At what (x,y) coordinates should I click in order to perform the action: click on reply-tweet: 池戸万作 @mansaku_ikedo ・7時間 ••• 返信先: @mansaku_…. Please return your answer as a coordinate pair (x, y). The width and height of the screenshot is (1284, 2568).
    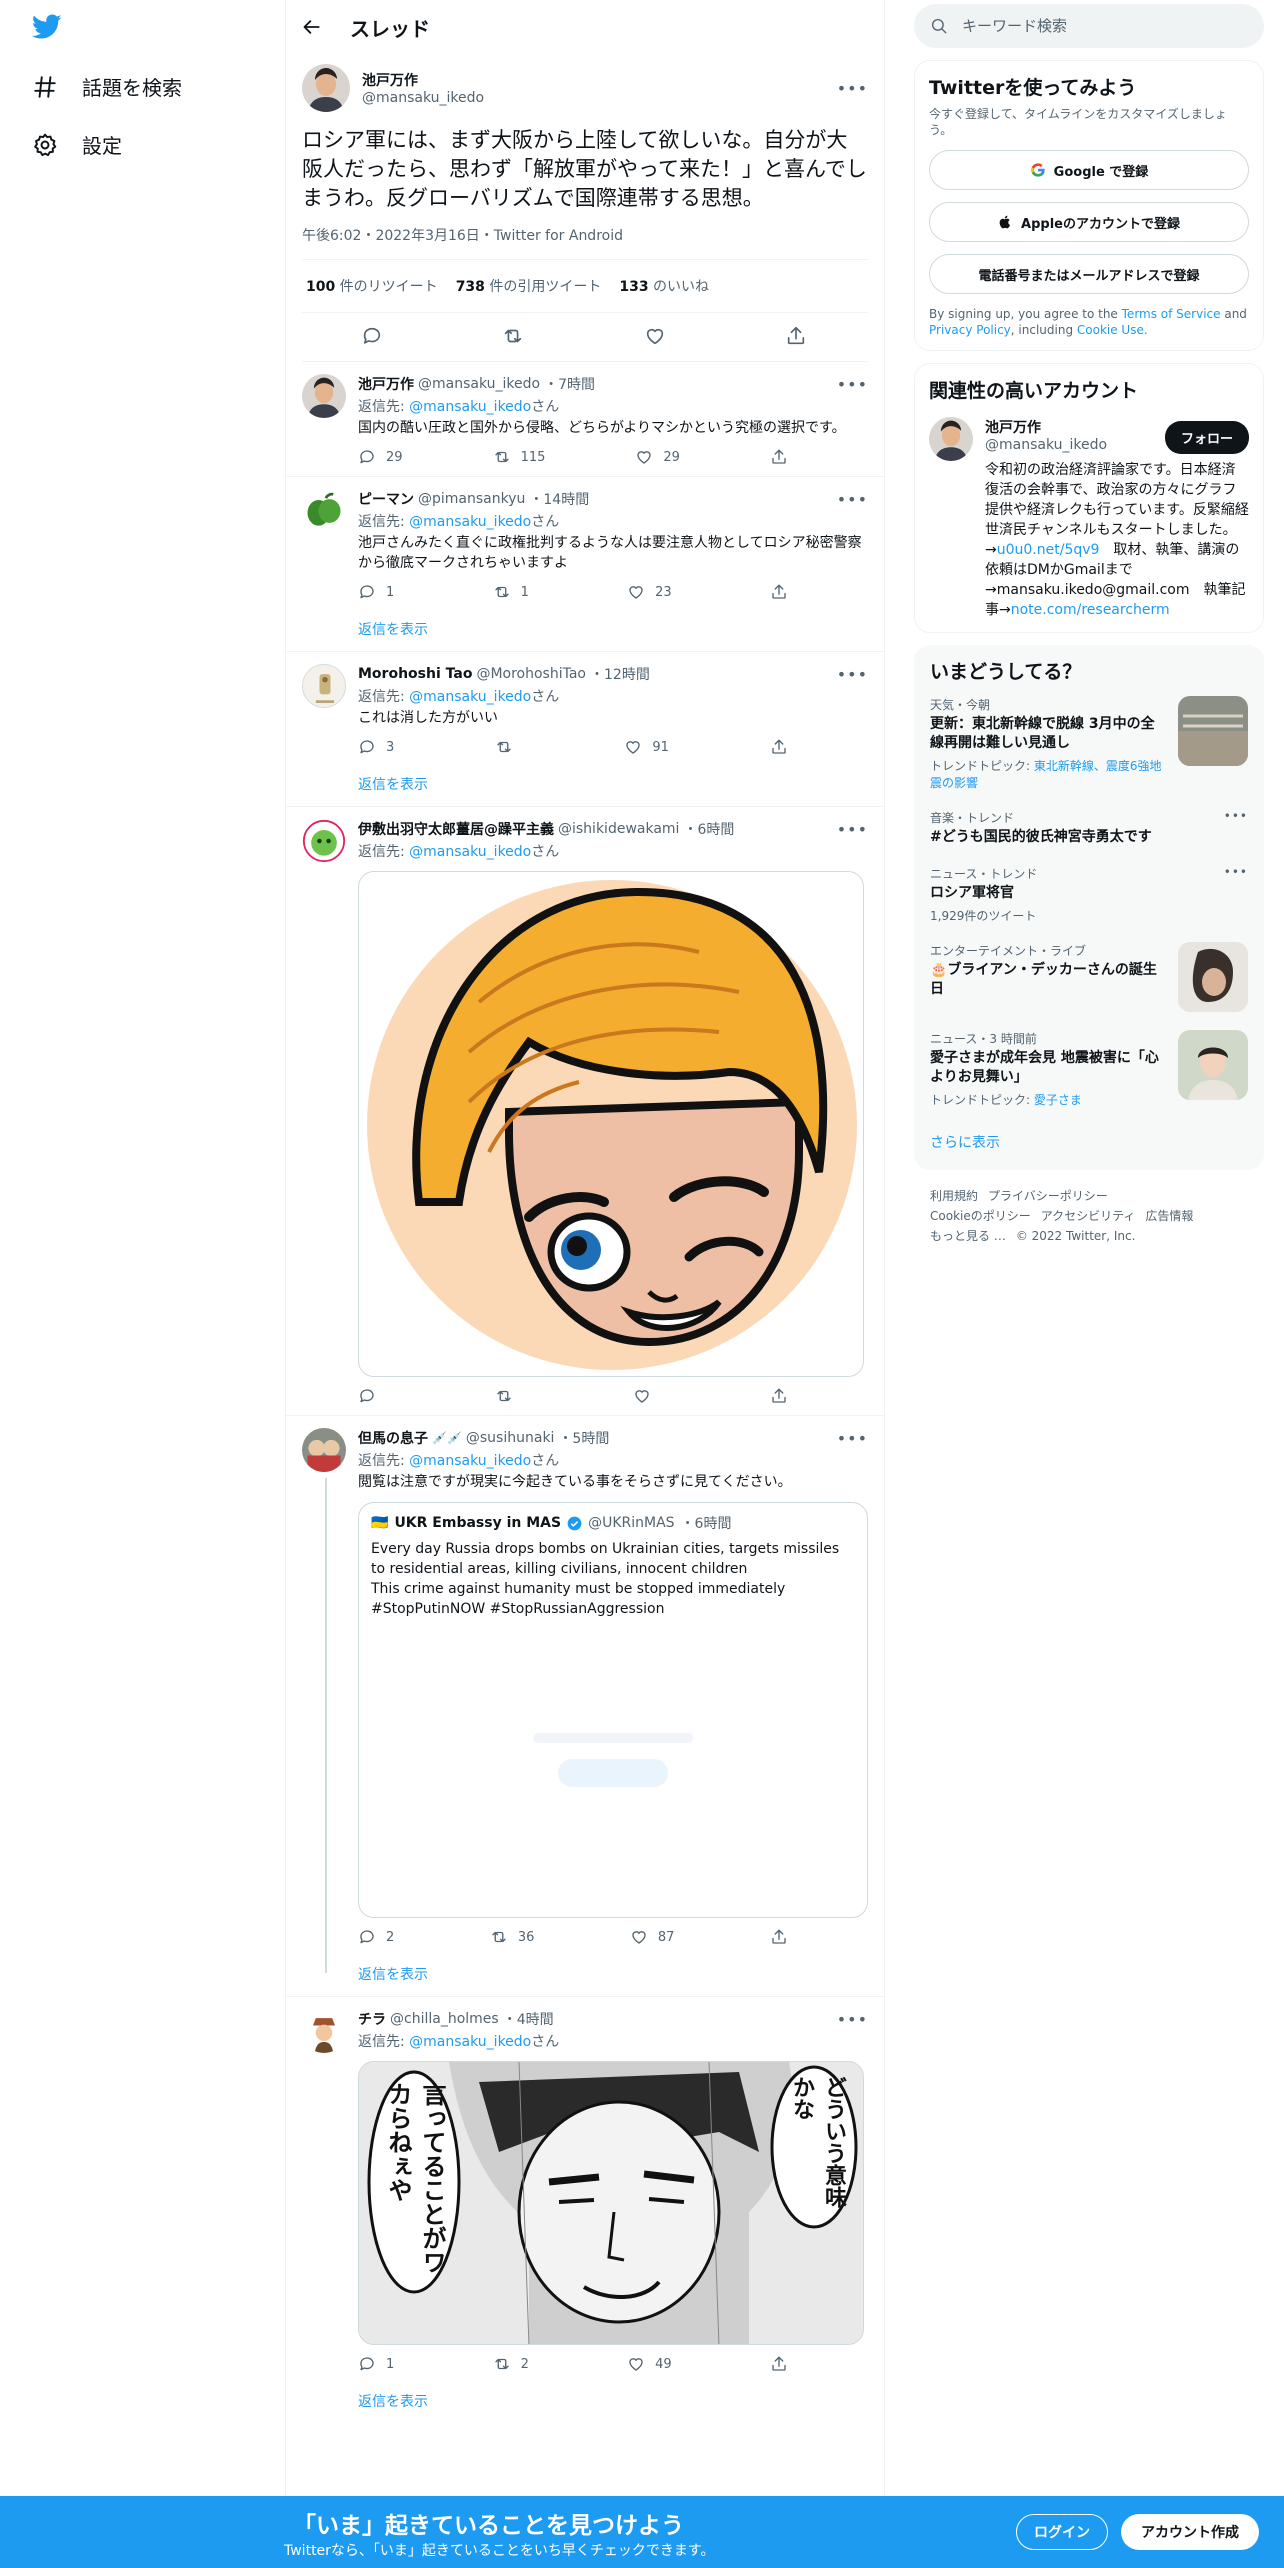
    Looking at the image, I should click on (585, 419).